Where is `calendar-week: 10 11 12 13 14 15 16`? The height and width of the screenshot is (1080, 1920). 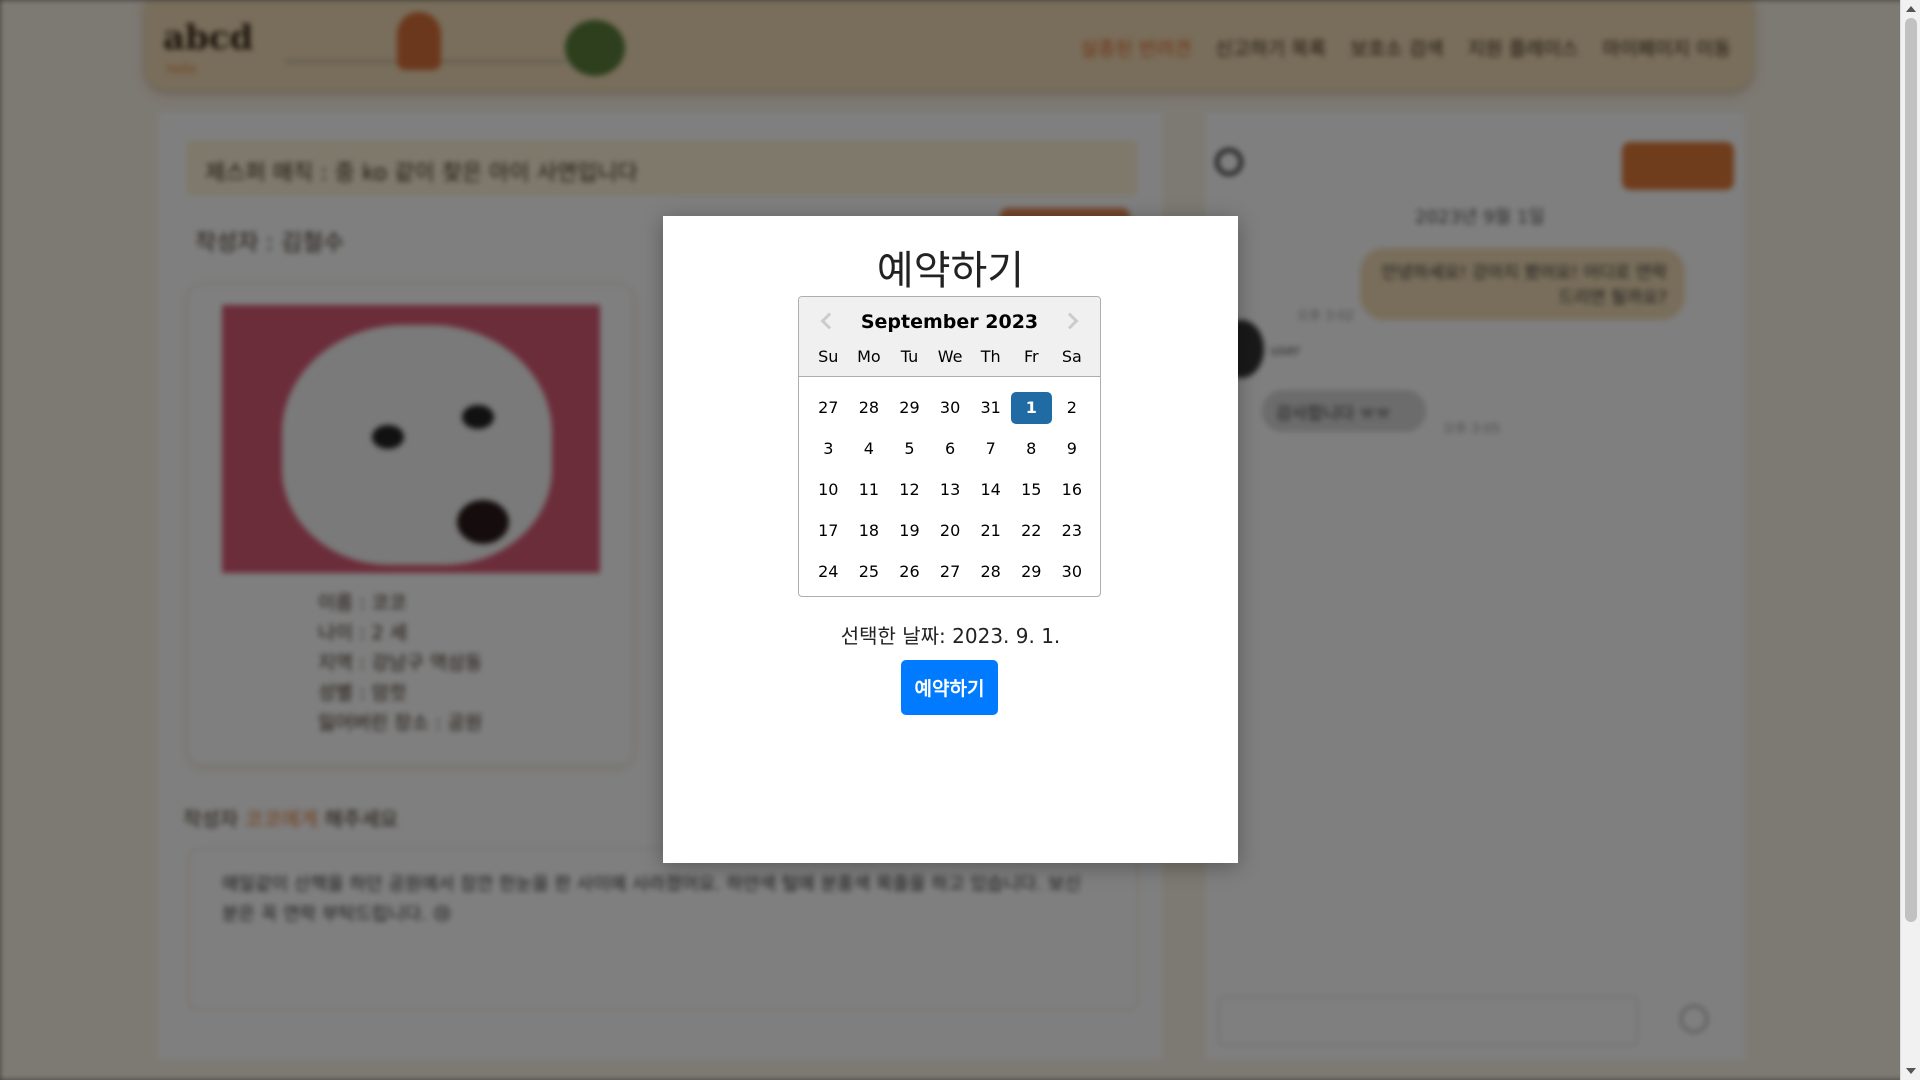
calendar-week: 10 11 12 13 14 15 16 is located at coordinates (950, 489).